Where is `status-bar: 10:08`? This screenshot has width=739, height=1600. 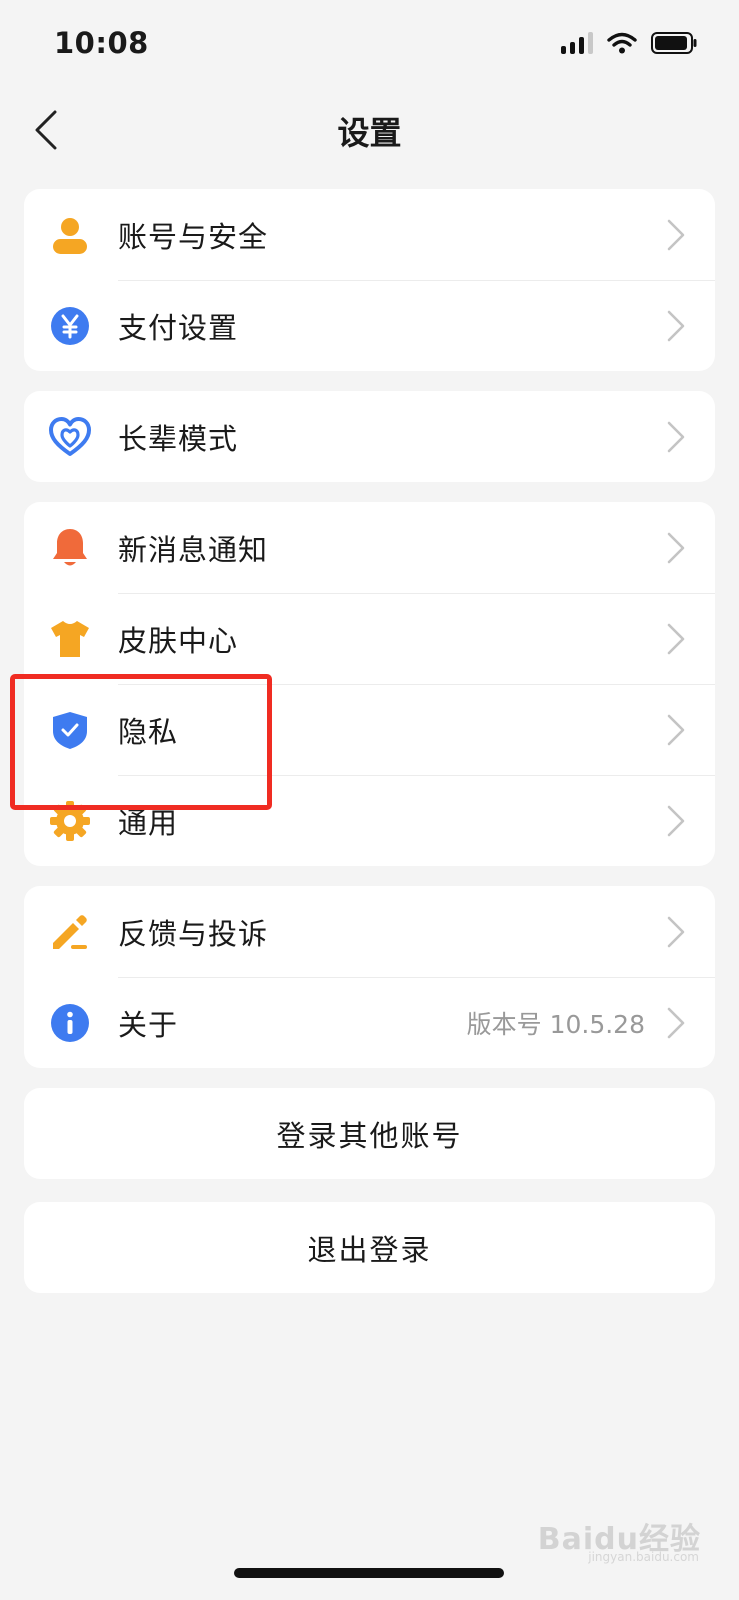
status-bar: 10:08 is located at coordinates (369, 45).